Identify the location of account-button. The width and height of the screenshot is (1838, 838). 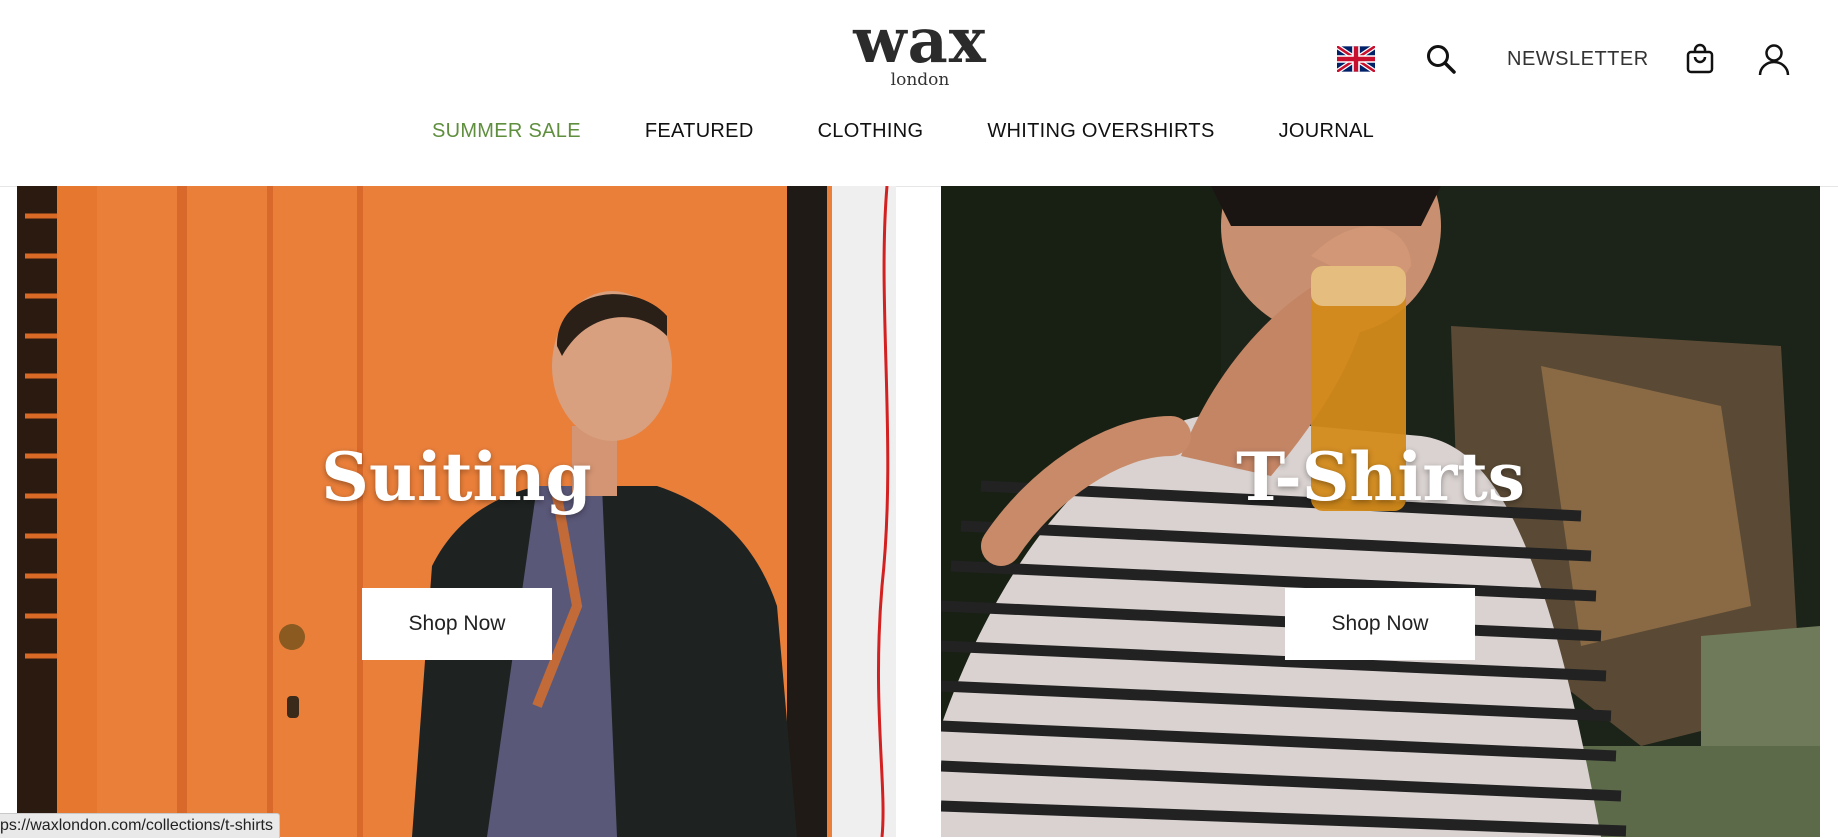
(1774, 59).